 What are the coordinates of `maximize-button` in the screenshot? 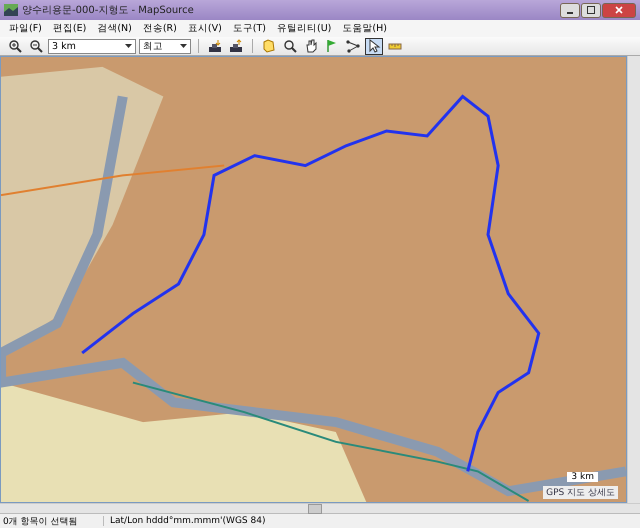 It's located at (591, 10).